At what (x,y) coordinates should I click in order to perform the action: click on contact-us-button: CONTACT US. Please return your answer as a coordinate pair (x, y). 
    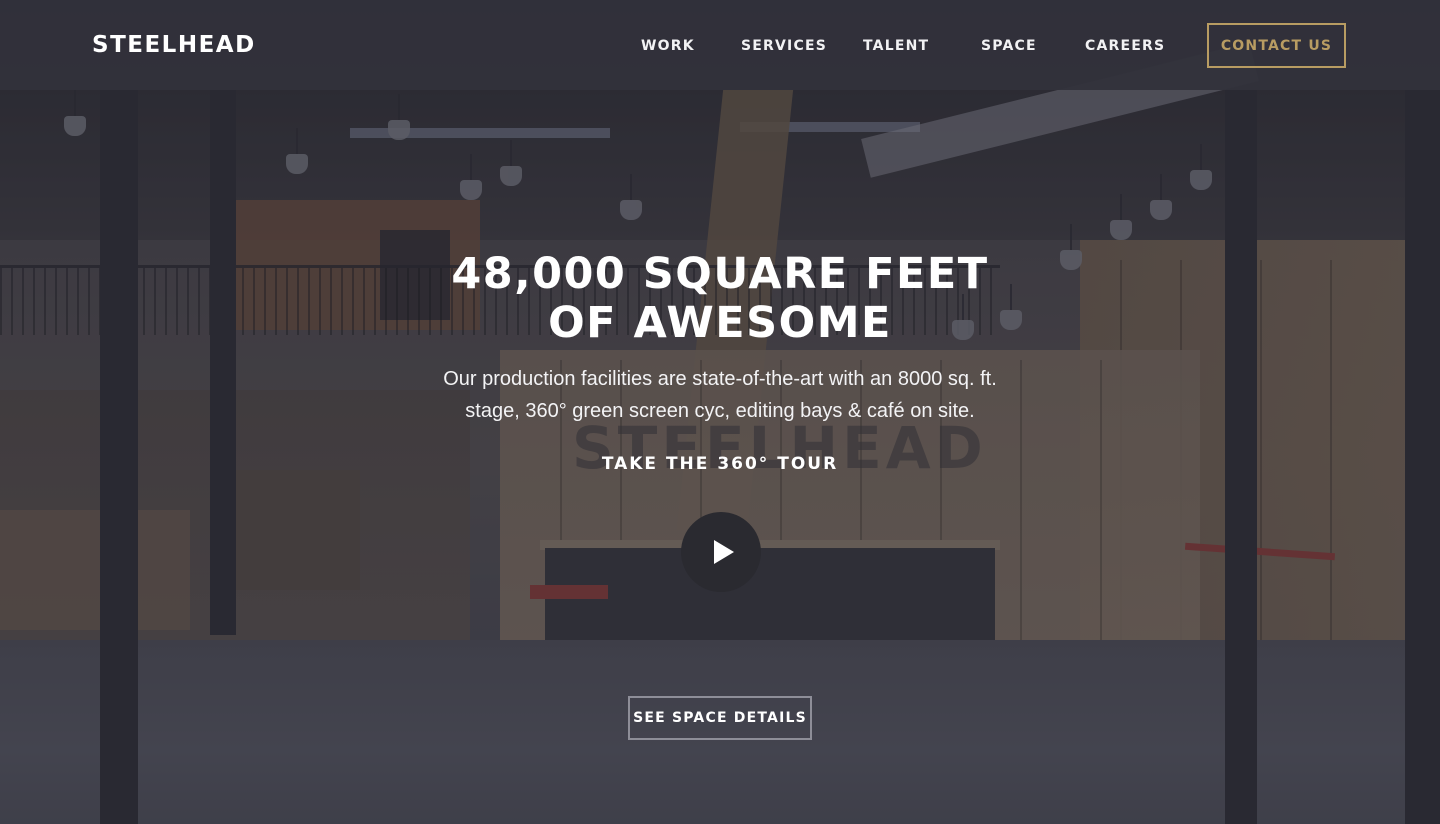
    Looking at the image, I should click on (1276, 45).